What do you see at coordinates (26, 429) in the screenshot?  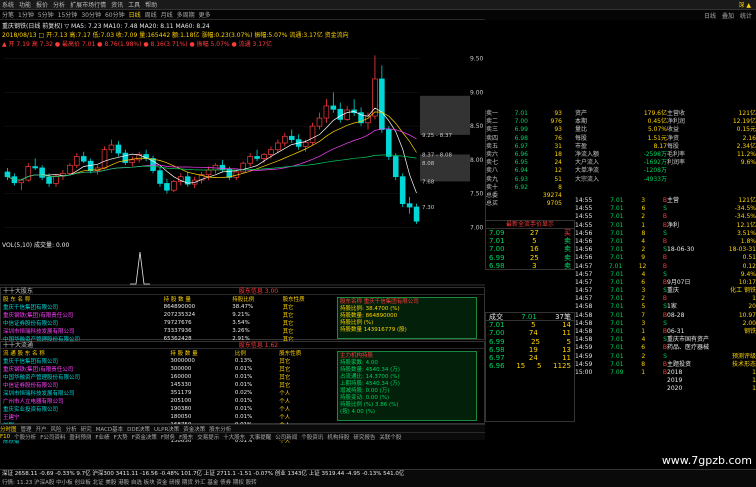 I see `tabs1-tab-1: 管理` at bounding box center [26, 429].